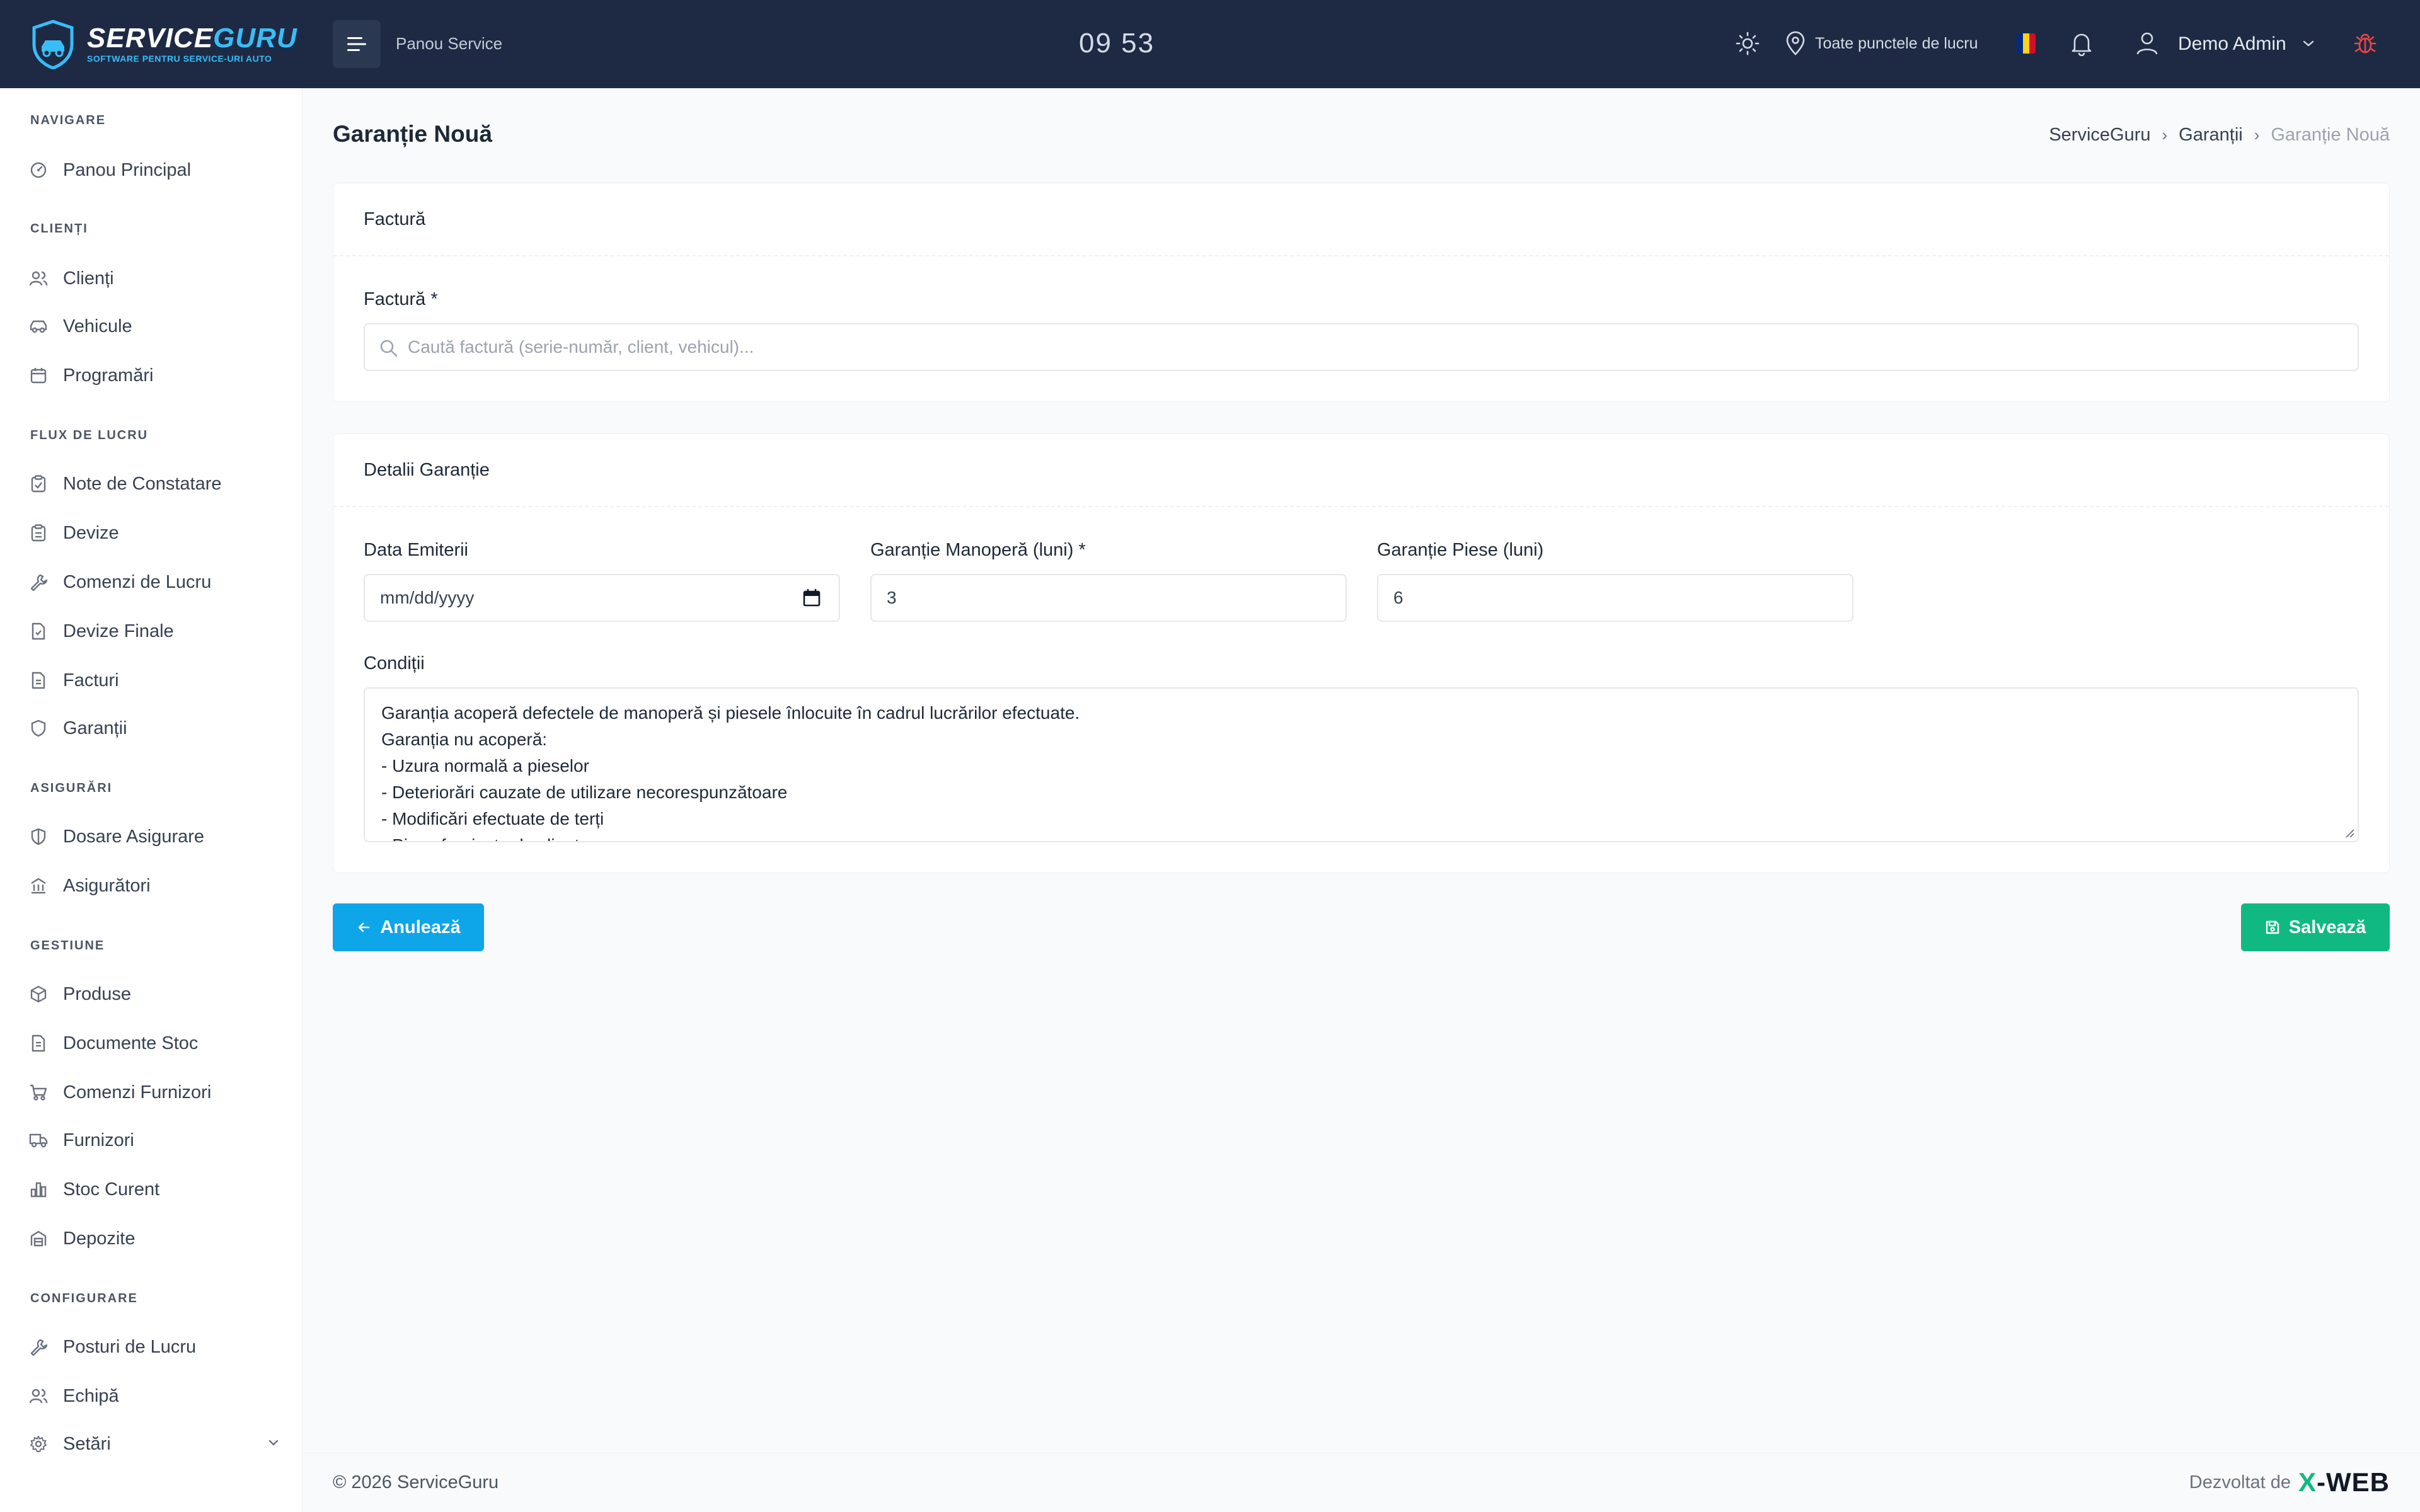  I want to click on sidebar-toggle-button, so click(357, 44).